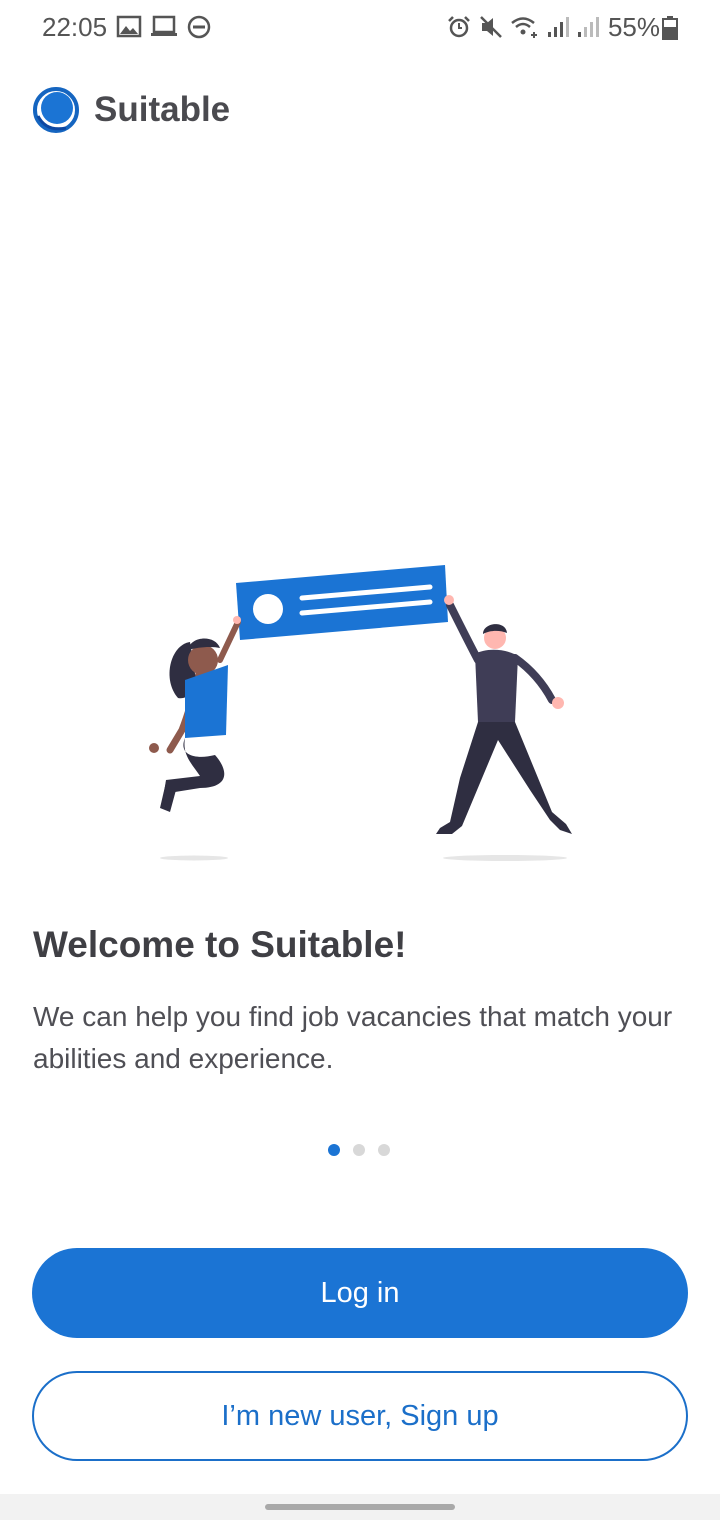 The height and width of the screenshot is (1520, 720). I want to click on navigation-bar, so click(360, 1507).